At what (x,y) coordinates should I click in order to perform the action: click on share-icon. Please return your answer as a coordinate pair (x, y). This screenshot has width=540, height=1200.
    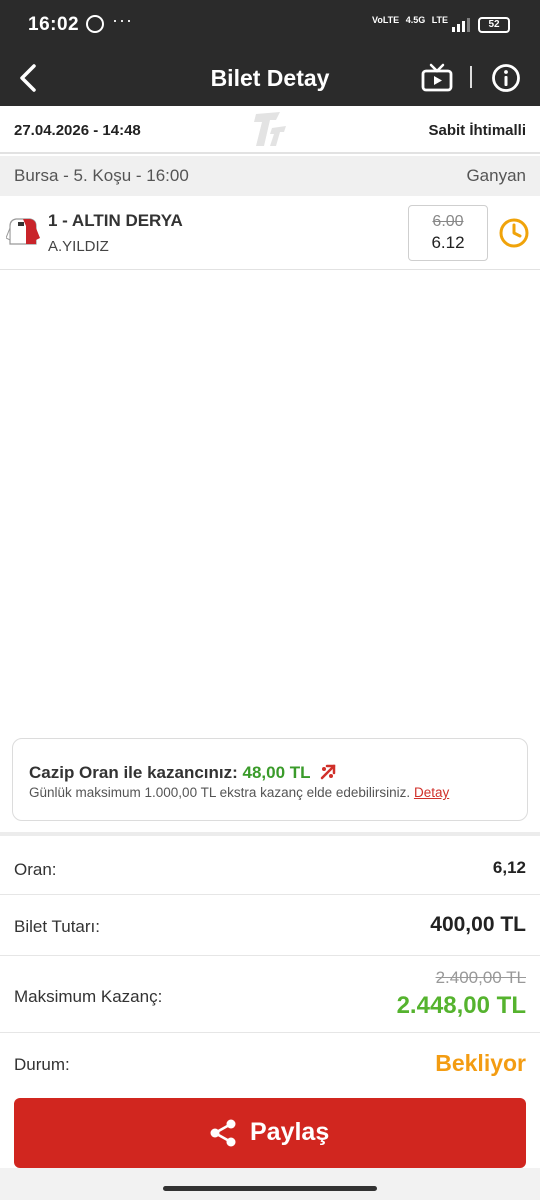
    Looking at the image, I should click on (223, 1133).